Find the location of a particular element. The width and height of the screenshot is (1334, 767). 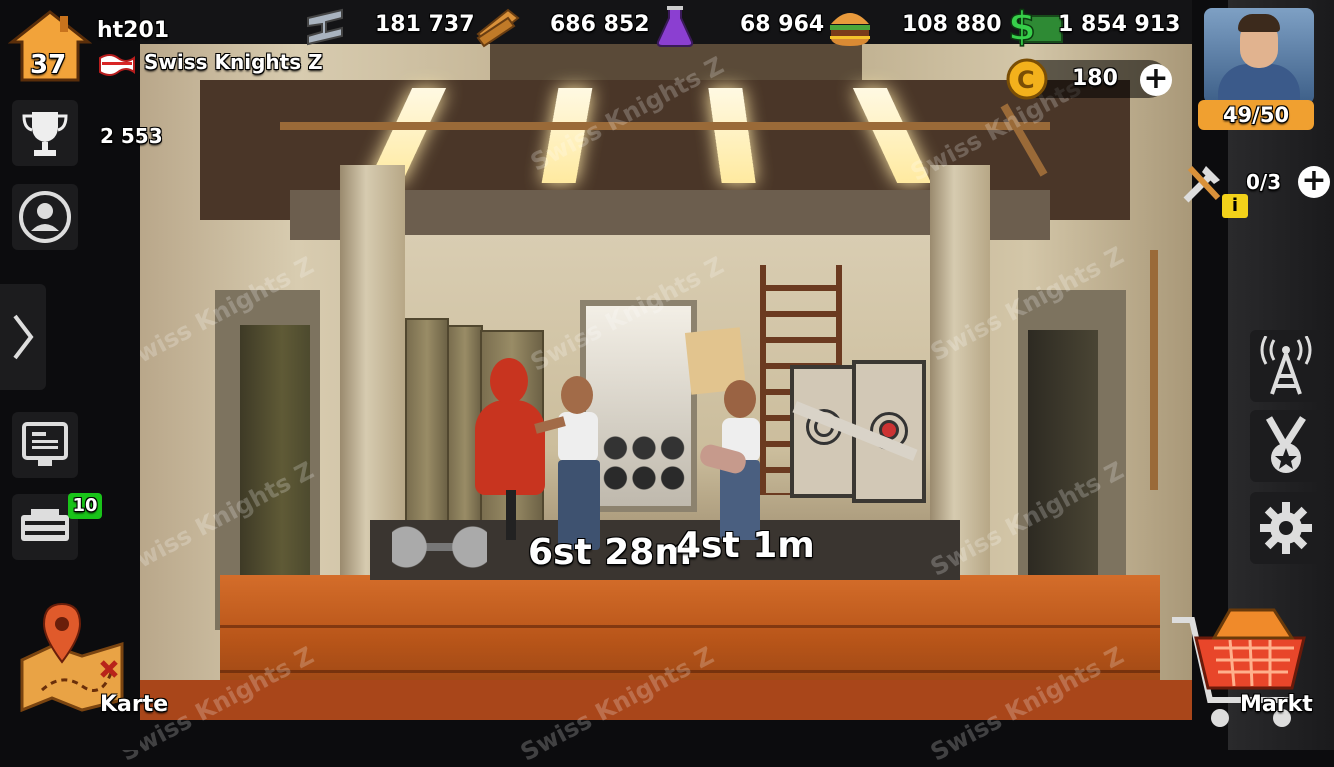

steel-amount: 181 737 is located at coordinates (425, 24).